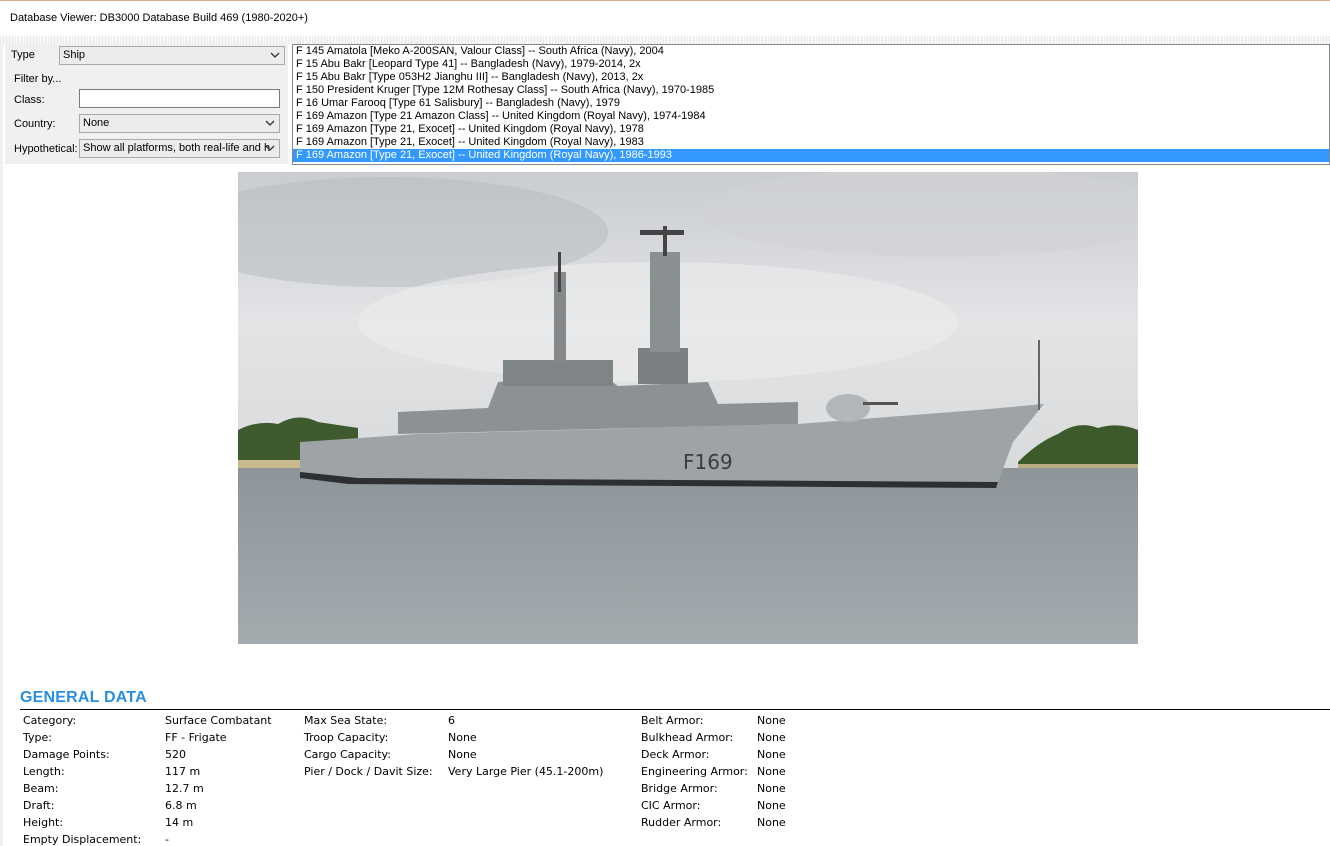  I want to click on type-value-data: FF - Frigate, so click(196, 737).